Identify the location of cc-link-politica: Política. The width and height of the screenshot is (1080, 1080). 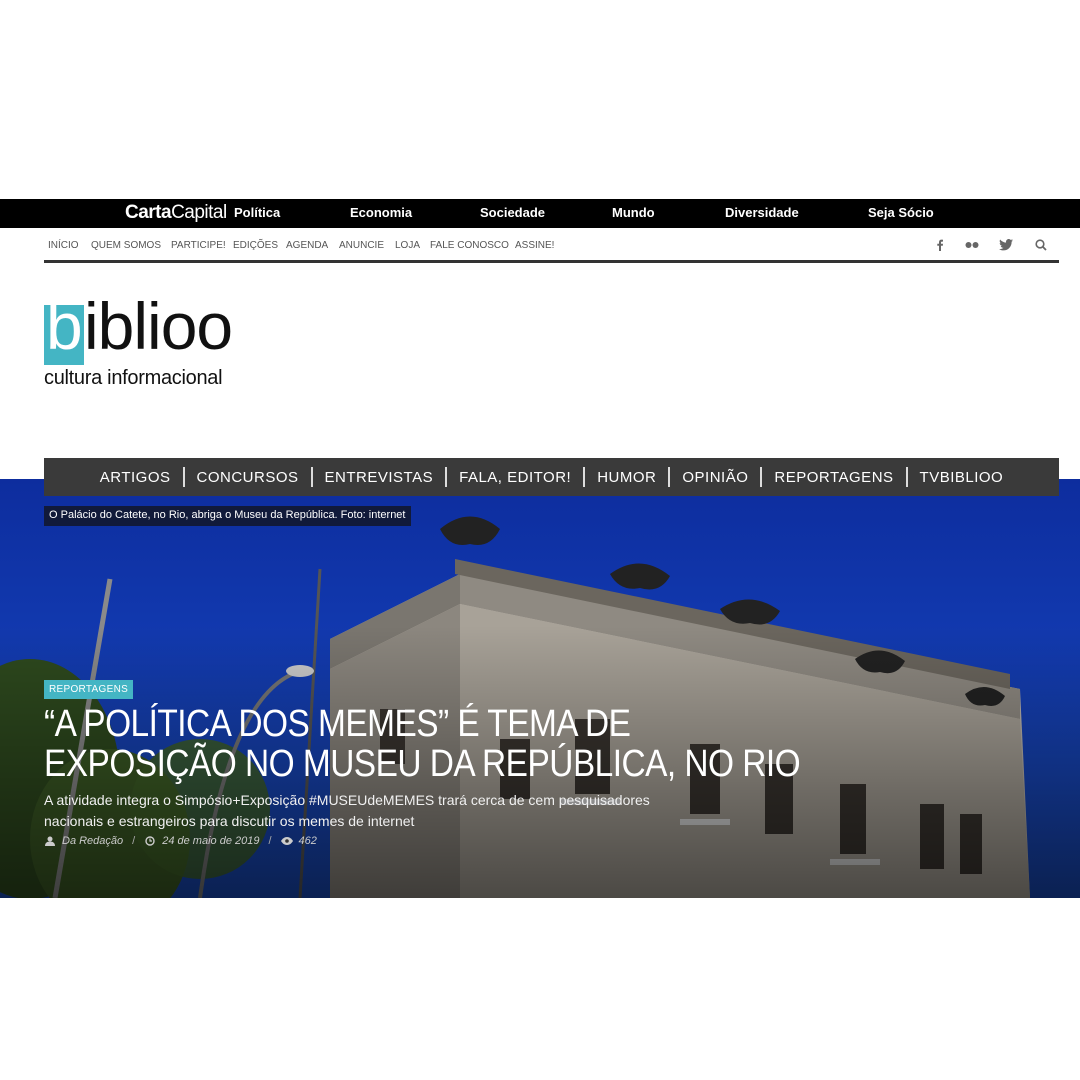
(257, 212).